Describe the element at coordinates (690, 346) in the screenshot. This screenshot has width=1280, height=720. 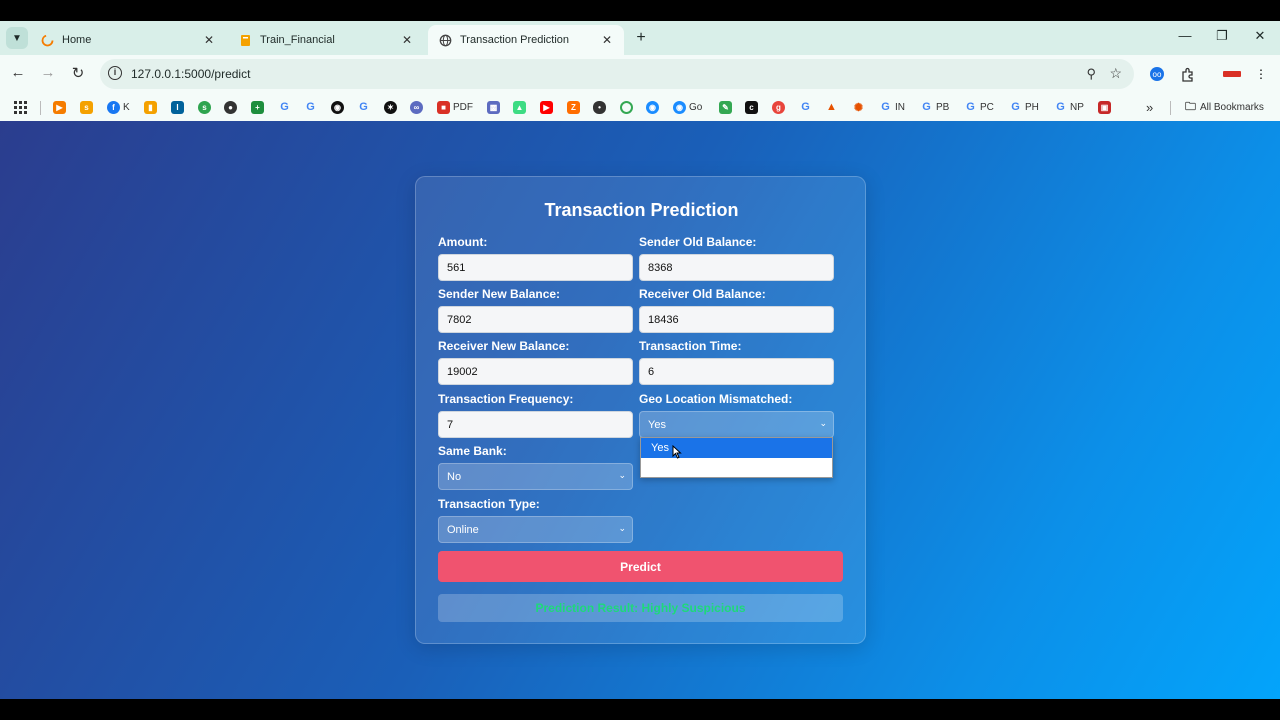
I see `transaction-time-label: Transaction Time:` at that location.